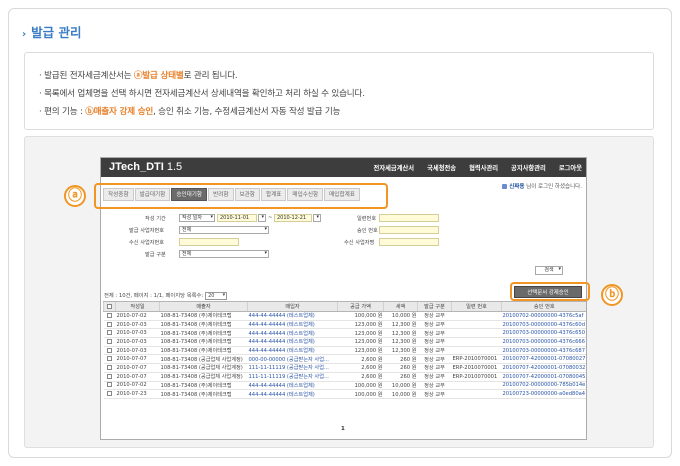 This screenshot has width=680, height=466. What do you see at coordinates (528, 167) in the screenshot?
I see `nav-item: 공지사항관리` at bounding box center [528, 167].